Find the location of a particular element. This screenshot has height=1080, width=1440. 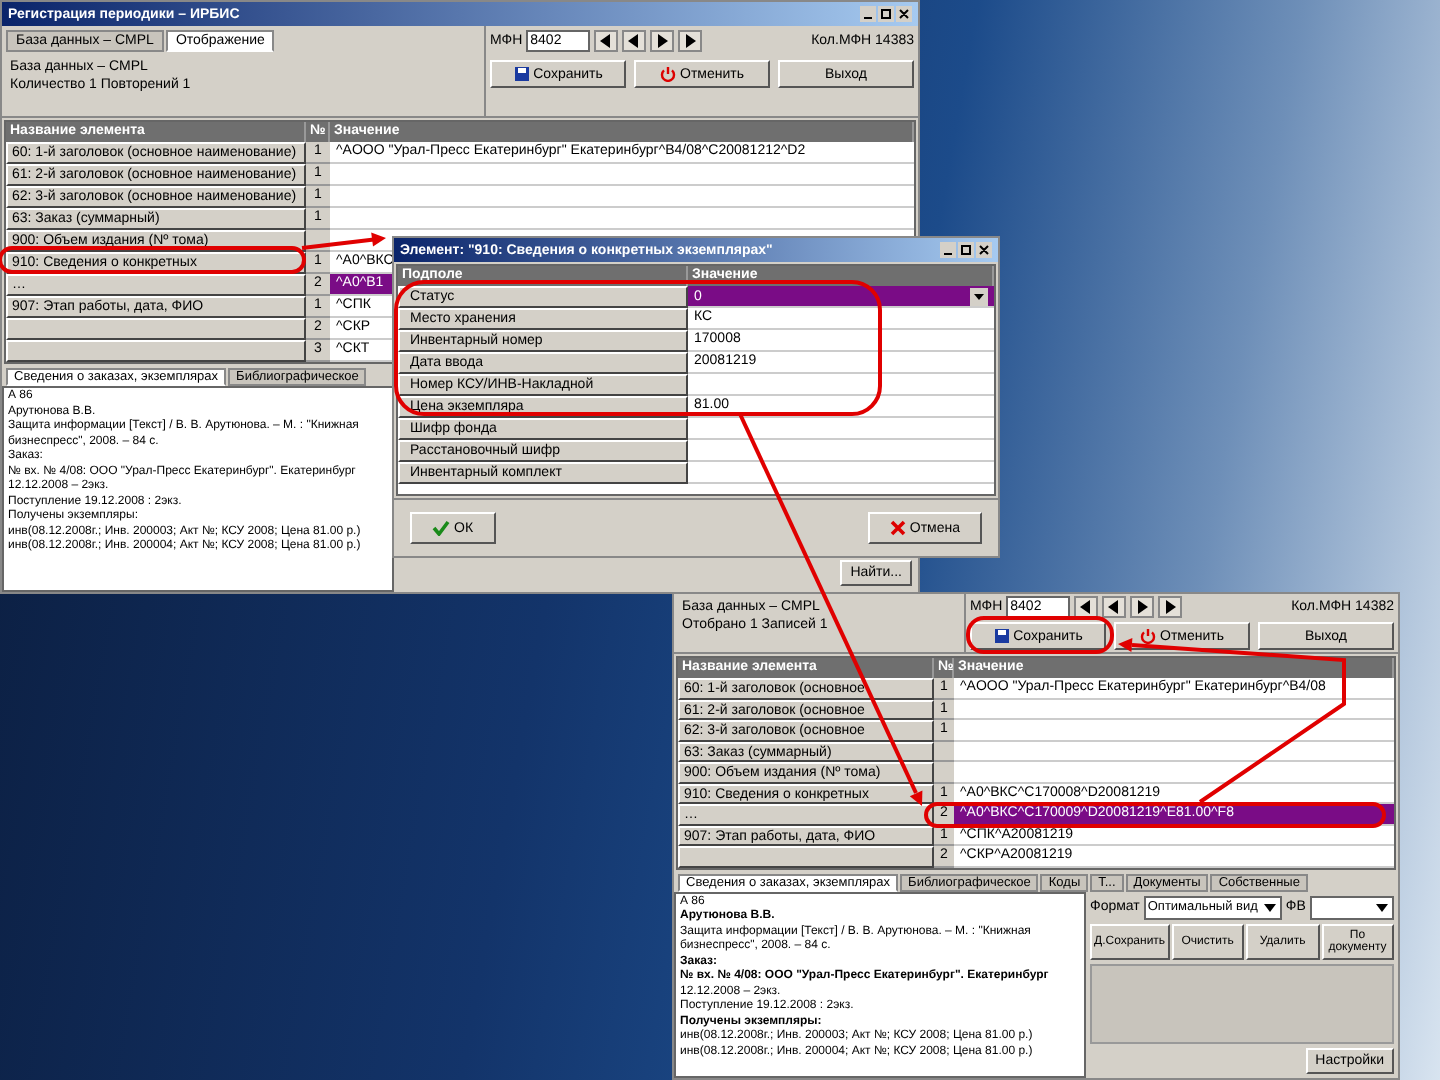

check-icon is located at coordinates (441, 528).